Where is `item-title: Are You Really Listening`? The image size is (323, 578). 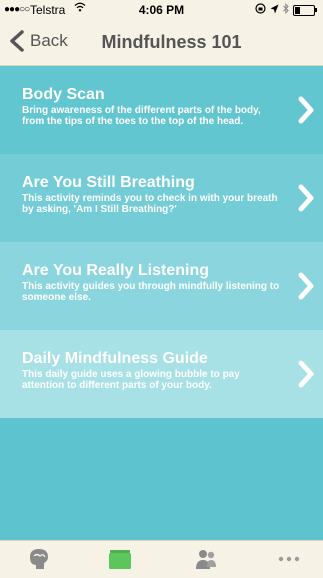 item-title: Are You Really Listening is located at coordinates (116, 270).